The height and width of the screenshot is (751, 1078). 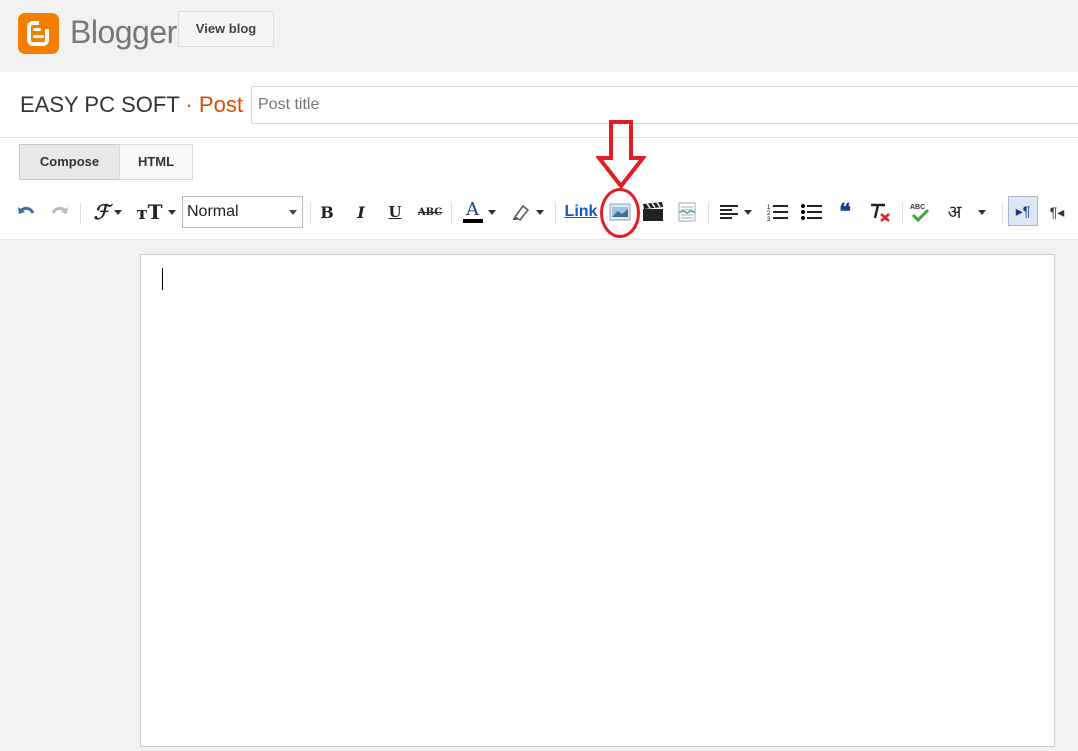 I want to click on post-title-input, so click(x=664, y=105).